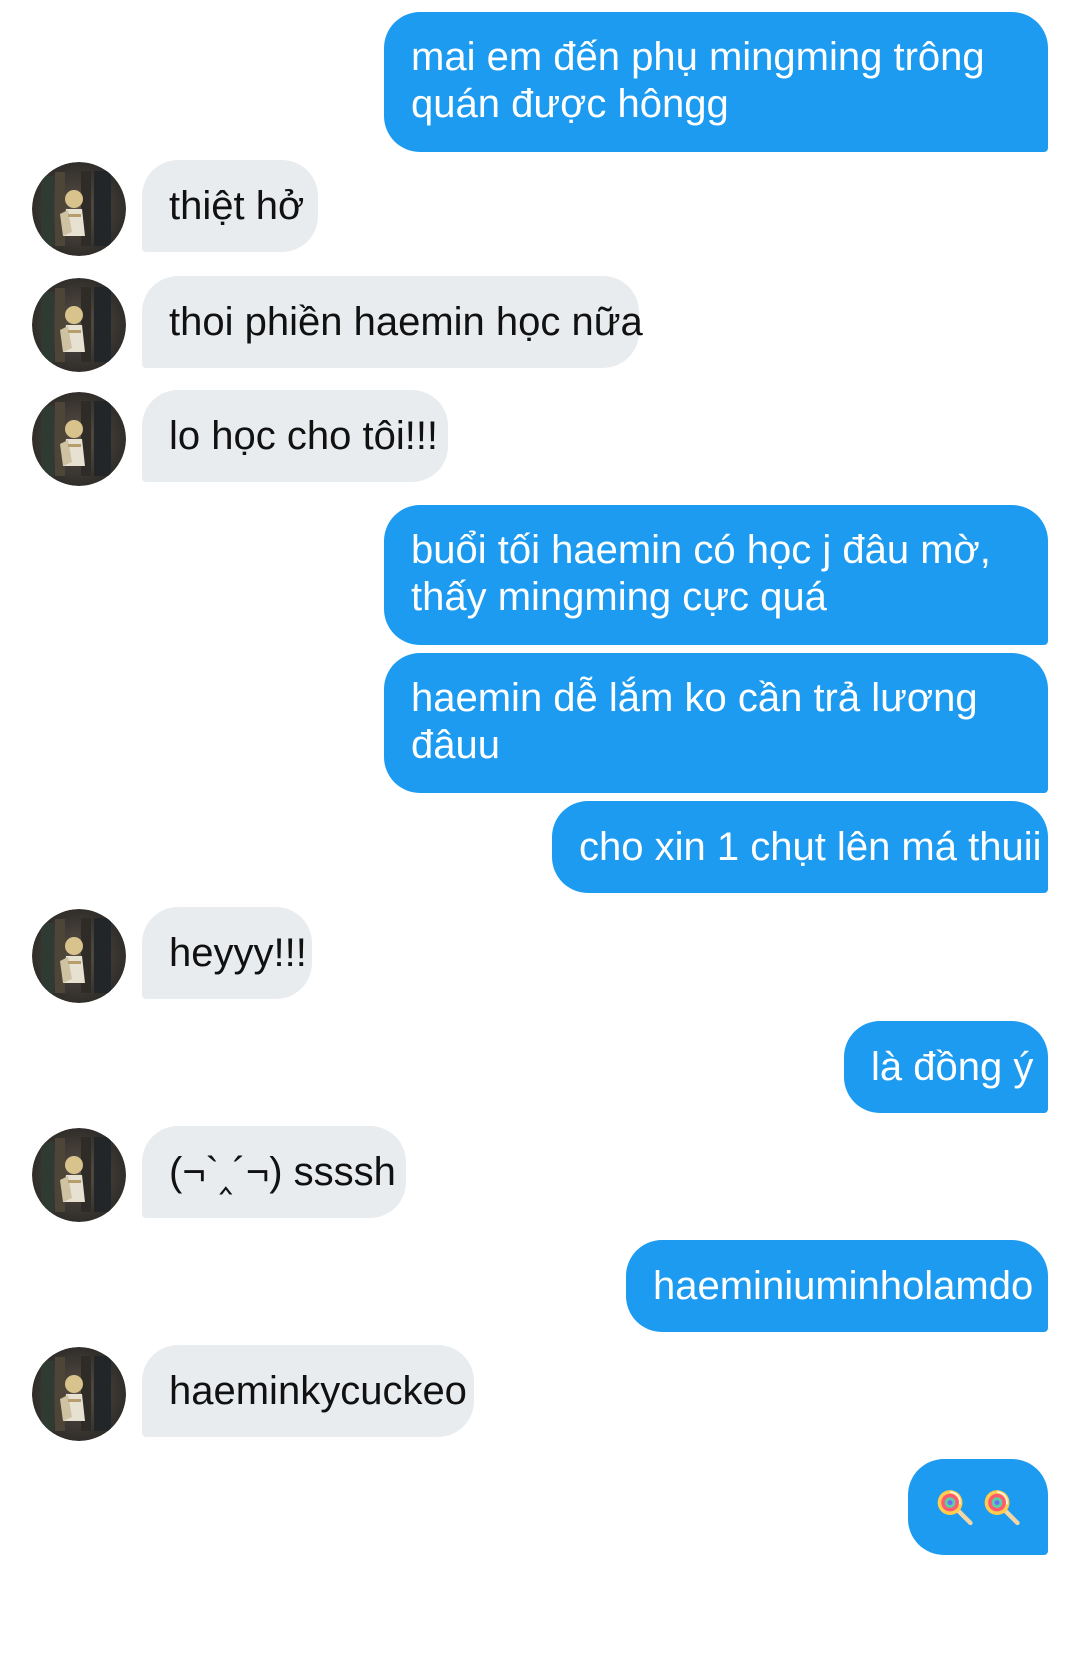 The image size is (1080, 1656). I want to click on message-text: haemin dễ lắm ko cần trả lương đâuu, so click(694, 721).